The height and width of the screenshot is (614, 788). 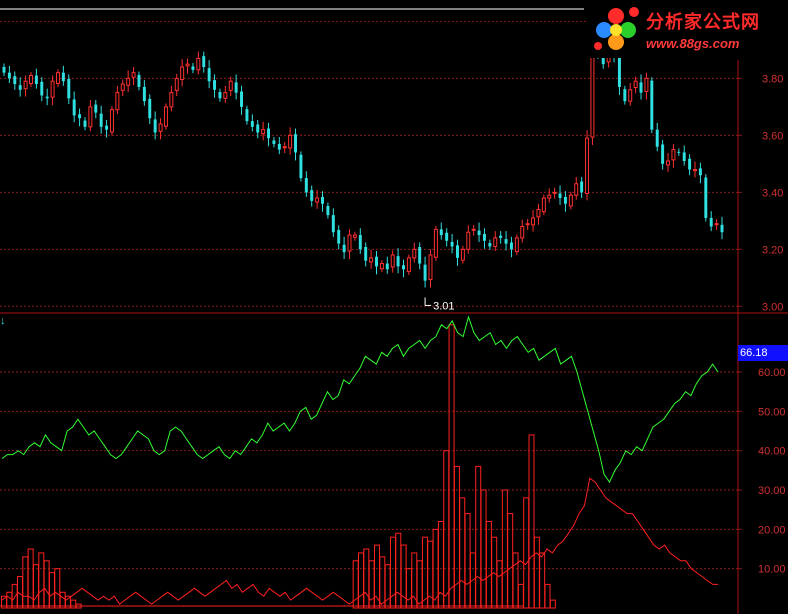 What do you see at coordinates (443, 306) in the screenshot?
I see `low-price-label: 3.01` at bounding box center [443, 306].